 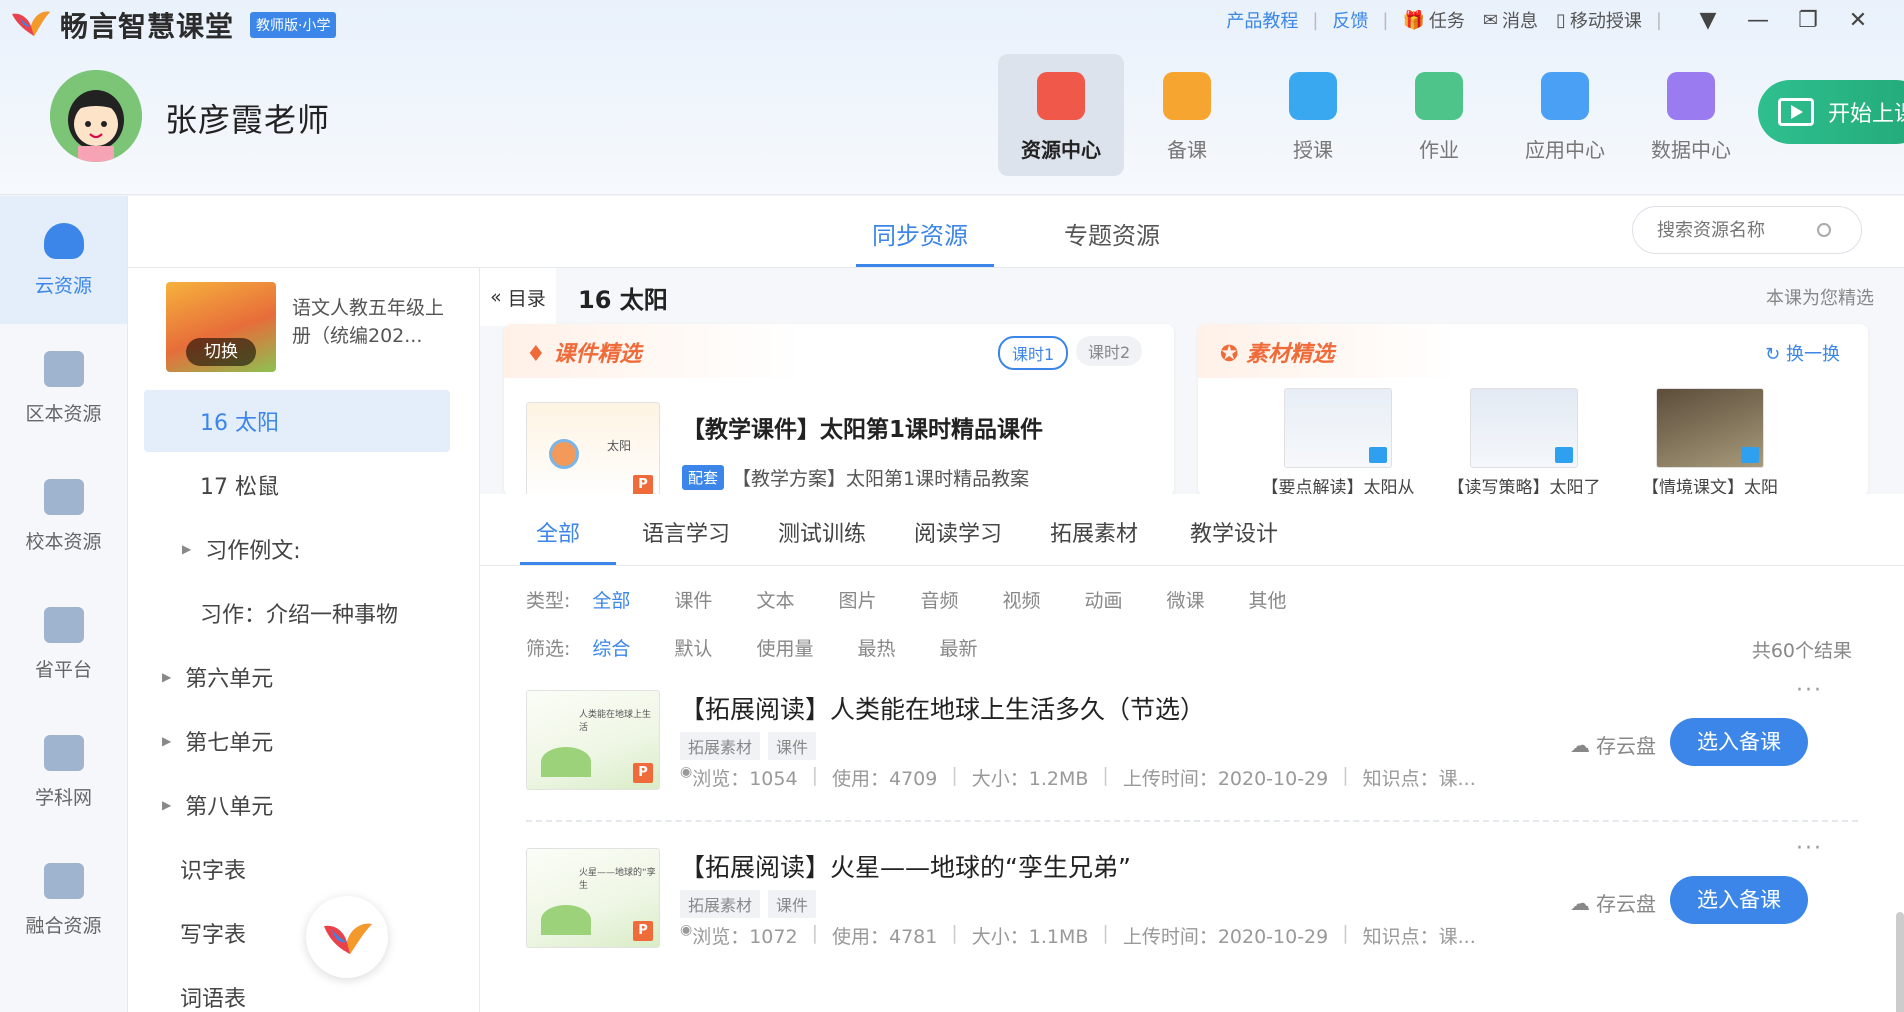 What do you see at coordinates (862, 427) in the screenshot?
I see `courseware-main-title: 【教学课件】太阳第1课时精品课件` at bounding box center [862, 427].